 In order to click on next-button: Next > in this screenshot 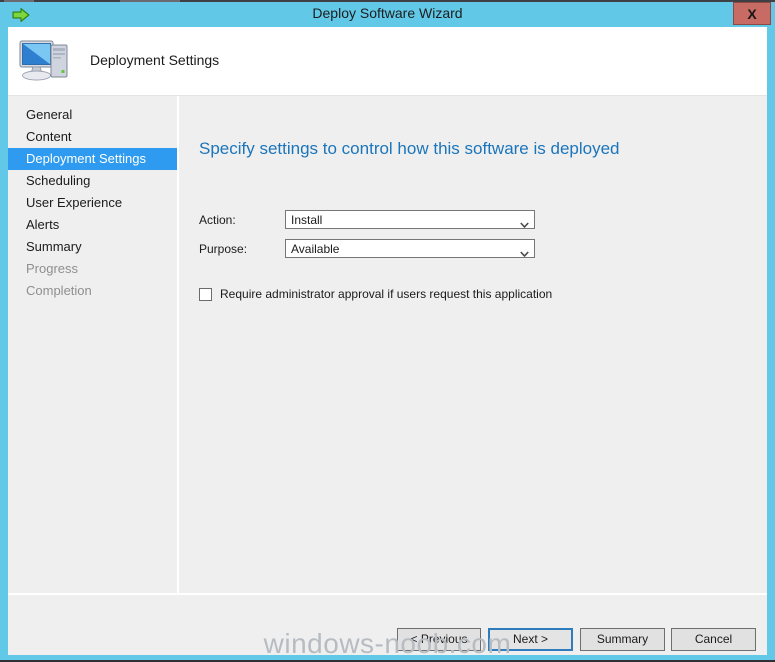, I will do `click(530, 639)`.